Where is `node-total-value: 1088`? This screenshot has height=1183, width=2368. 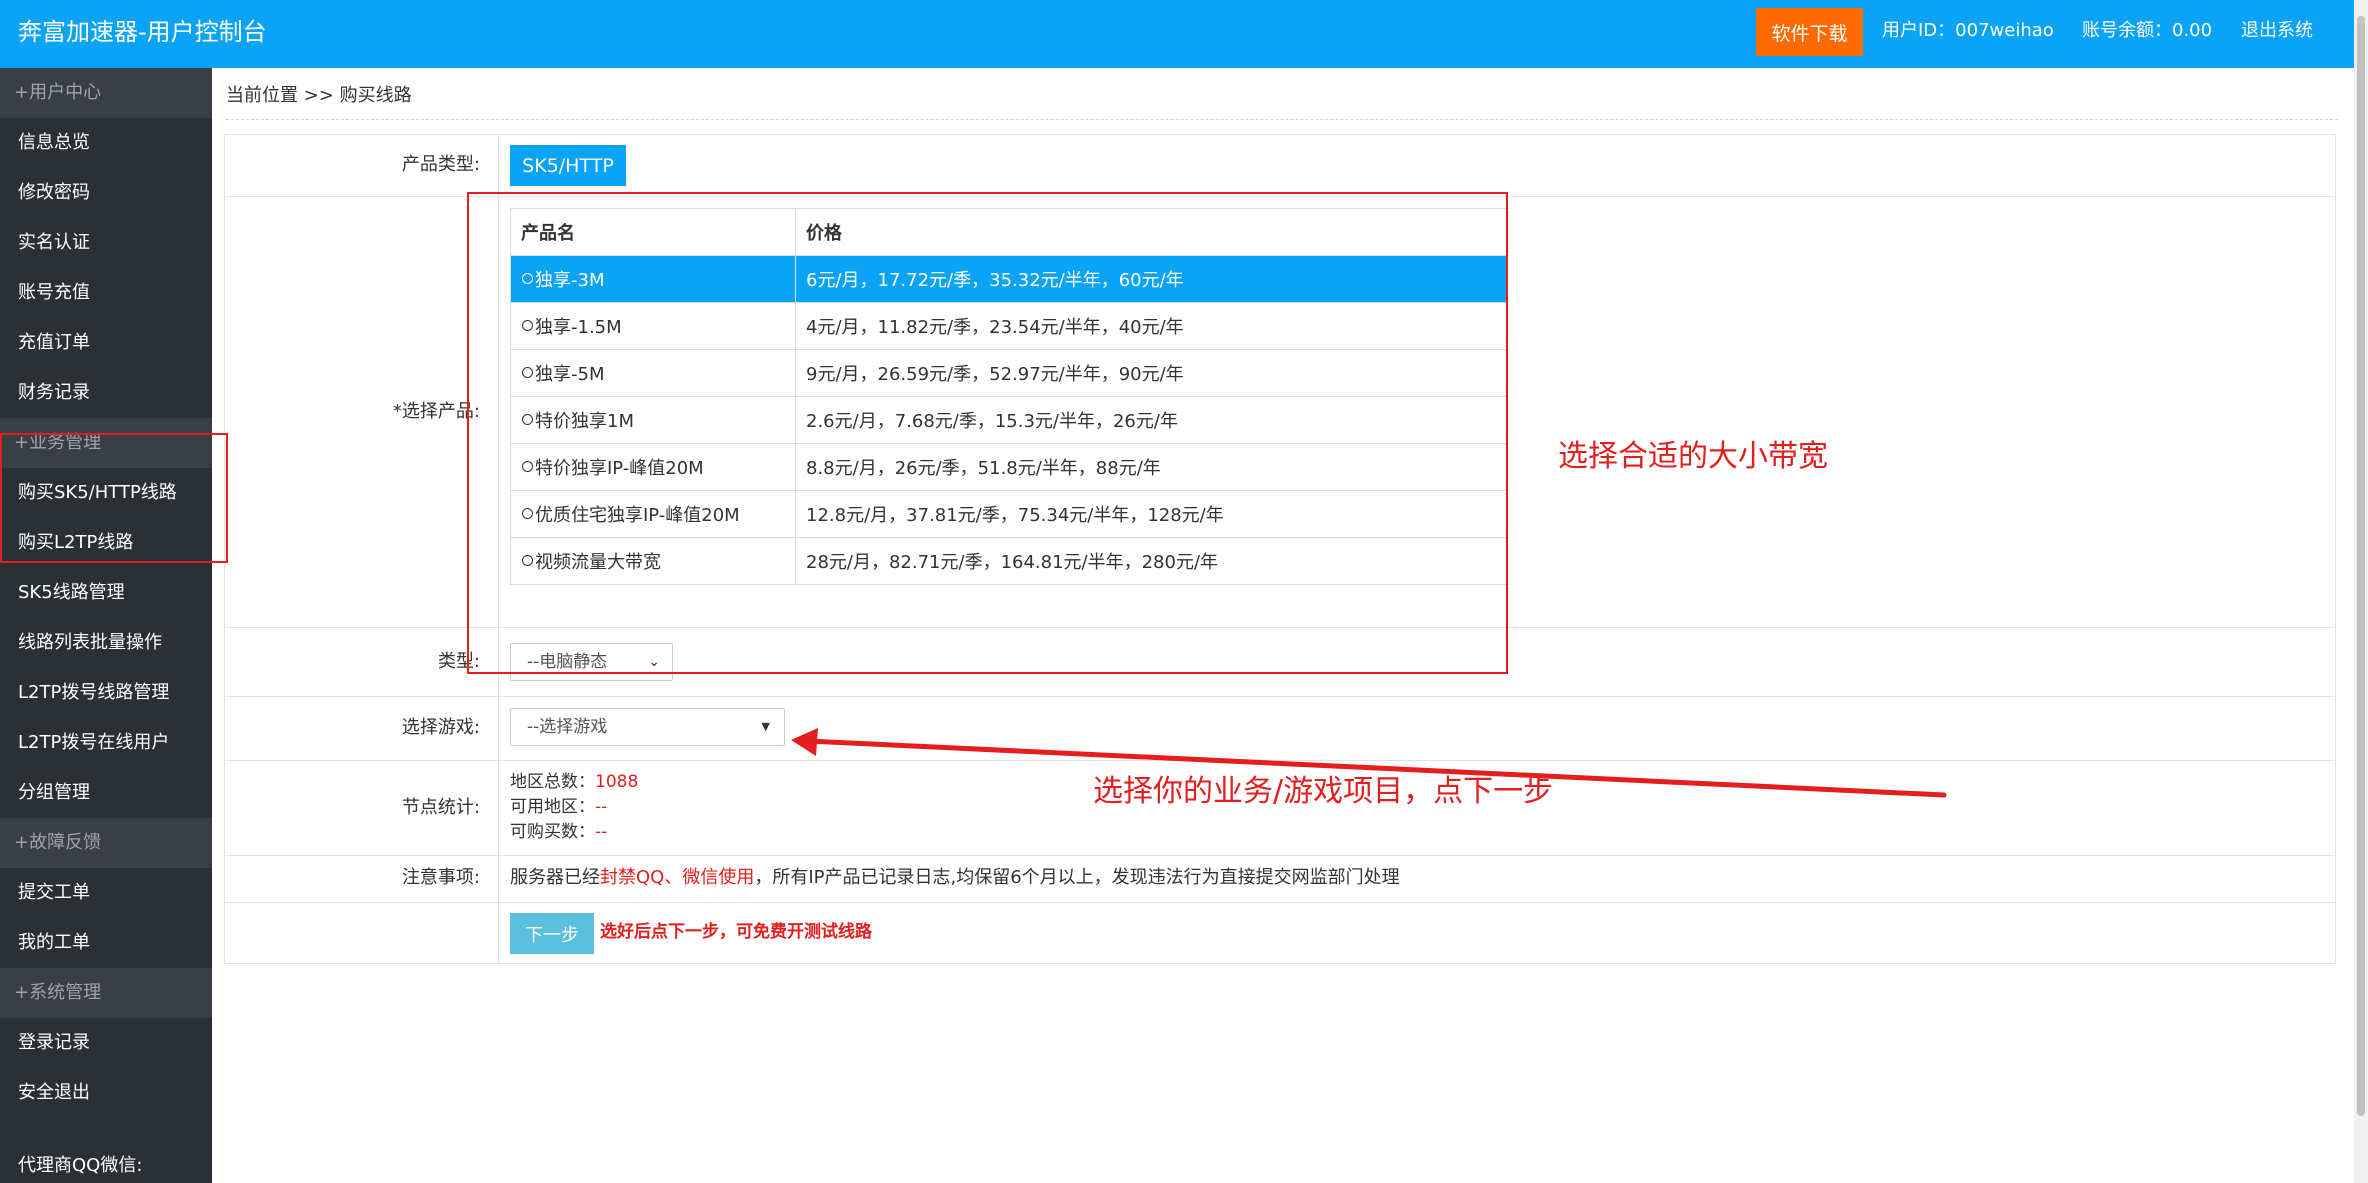 node-total-value: 1088 is located at coordinates (617, 782).